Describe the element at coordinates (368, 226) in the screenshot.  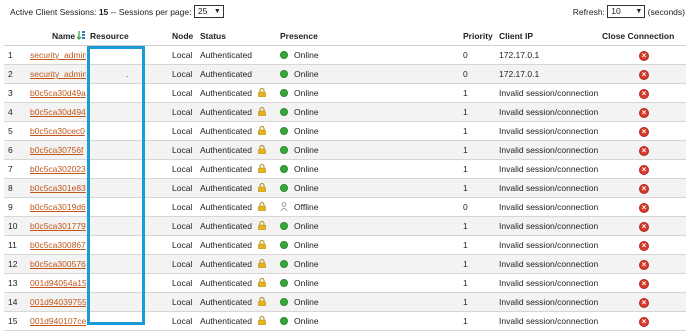
I see `presence-cell: Online` at that location.